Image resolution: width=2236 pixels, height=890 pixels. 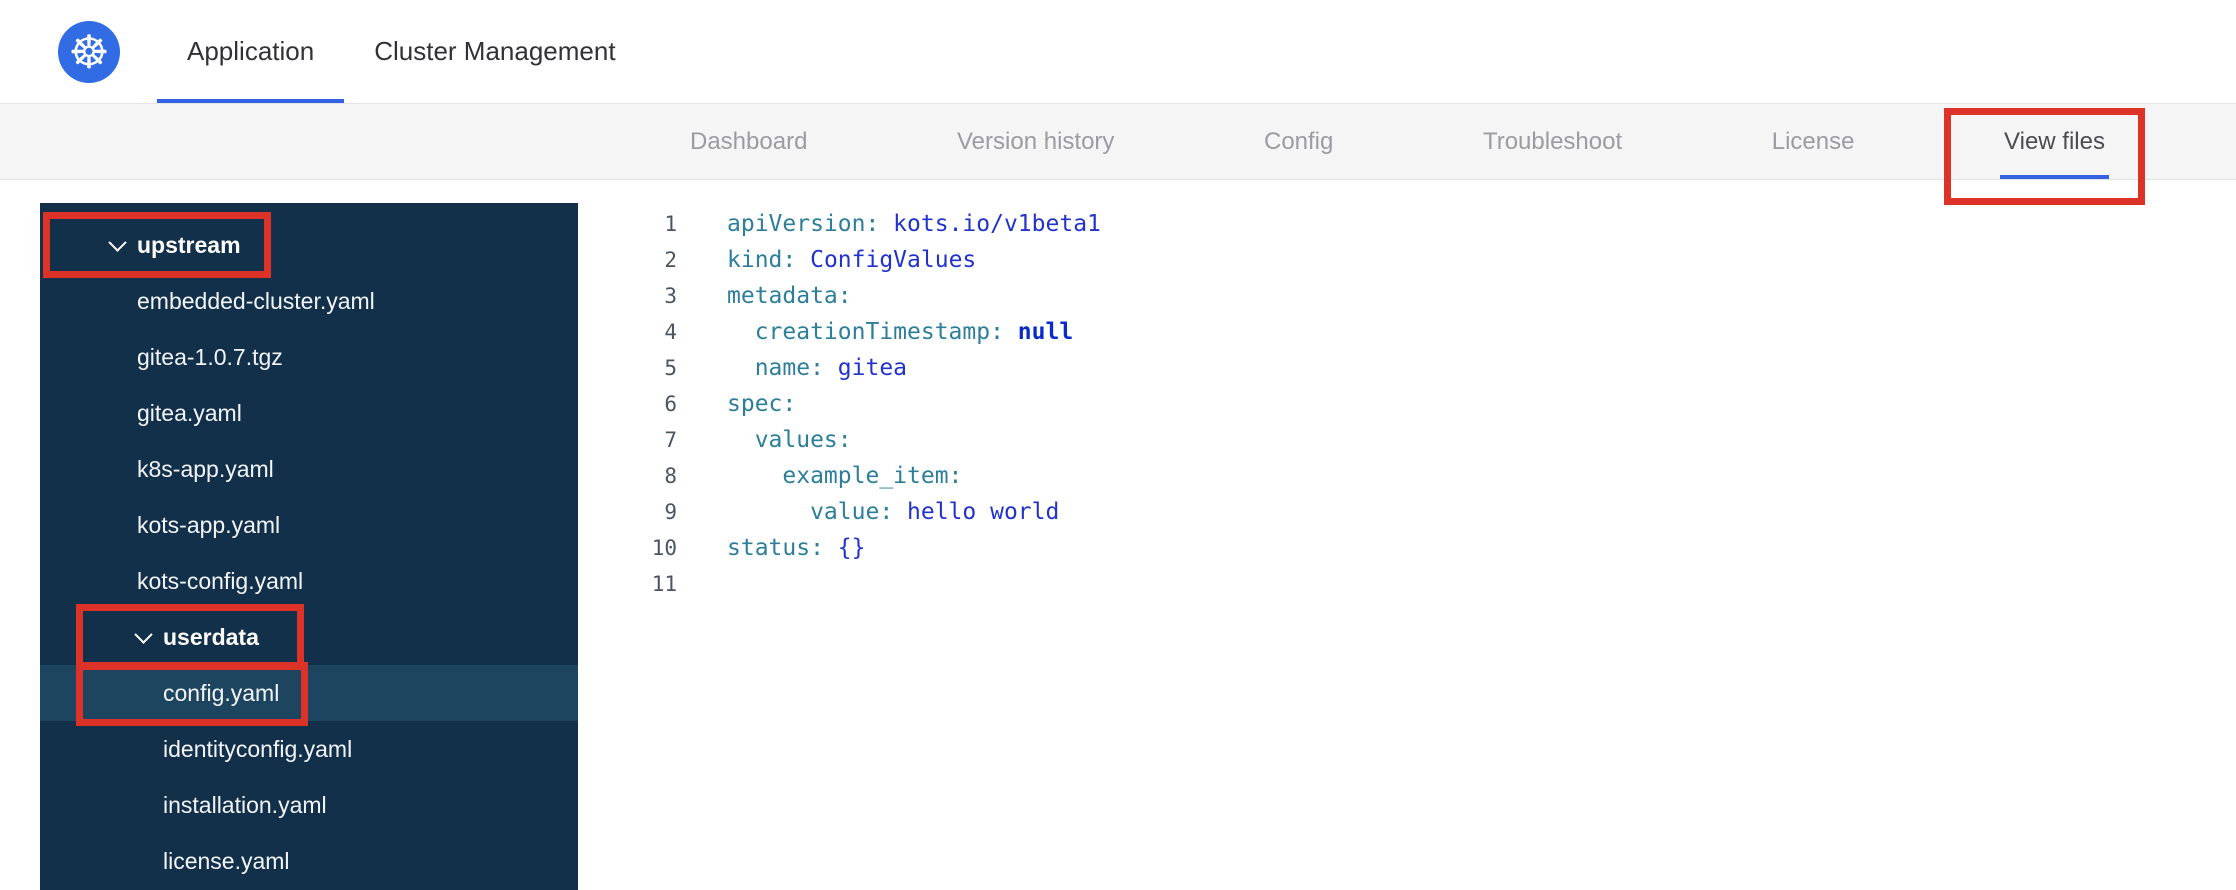 What do you see at coordinates (1035, 141) in the screenshot?
I see `tab-version-history: Version history` at bounding box center [1035, 141].